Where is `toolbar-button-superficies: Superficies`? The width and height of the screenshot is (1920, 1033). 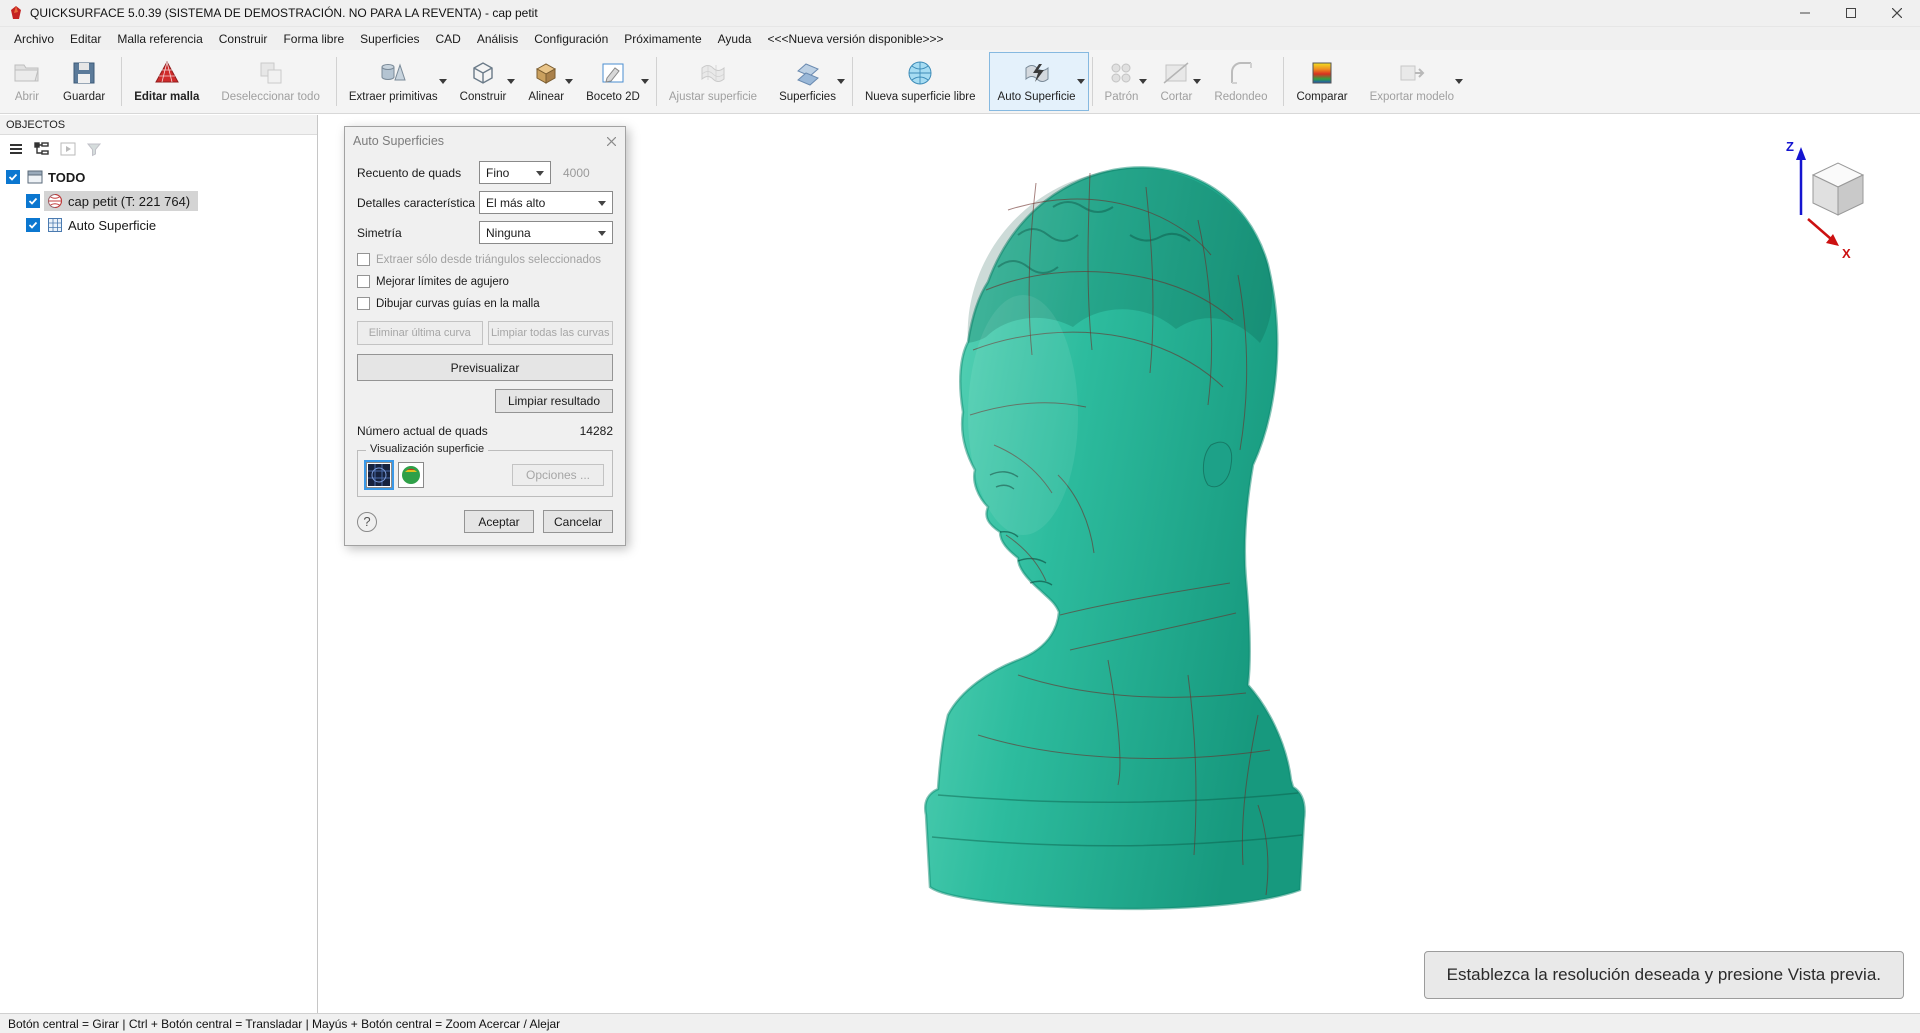
toolbar-button-superficies: Superficies is located at coordinates (809, 81).